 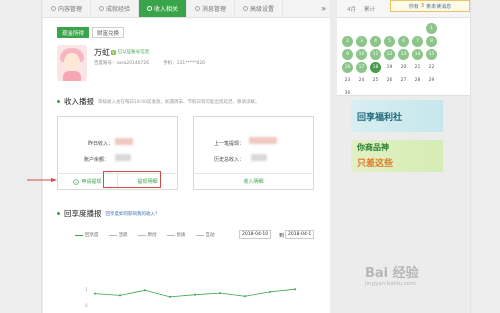 What do you see at coordinates (21, 156) in the screenshot?
I see `left-gutter` at bounding box center [21, 156].